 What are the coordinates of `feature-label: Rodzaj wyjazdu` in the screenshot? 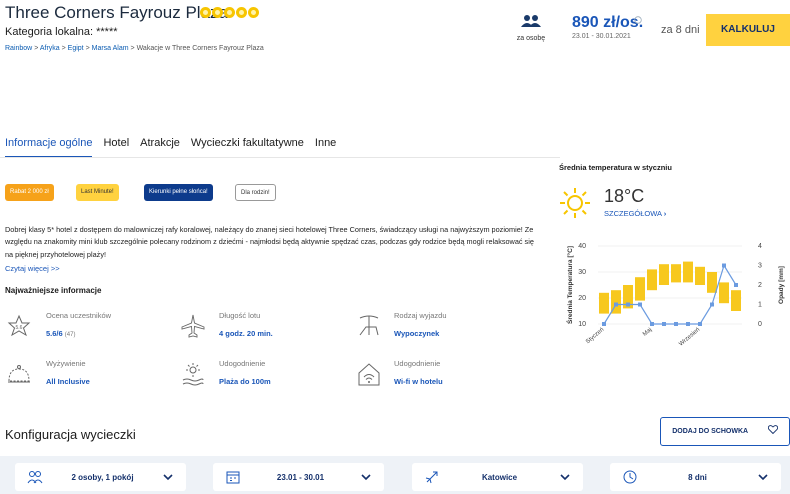 It's located at (420, 315).